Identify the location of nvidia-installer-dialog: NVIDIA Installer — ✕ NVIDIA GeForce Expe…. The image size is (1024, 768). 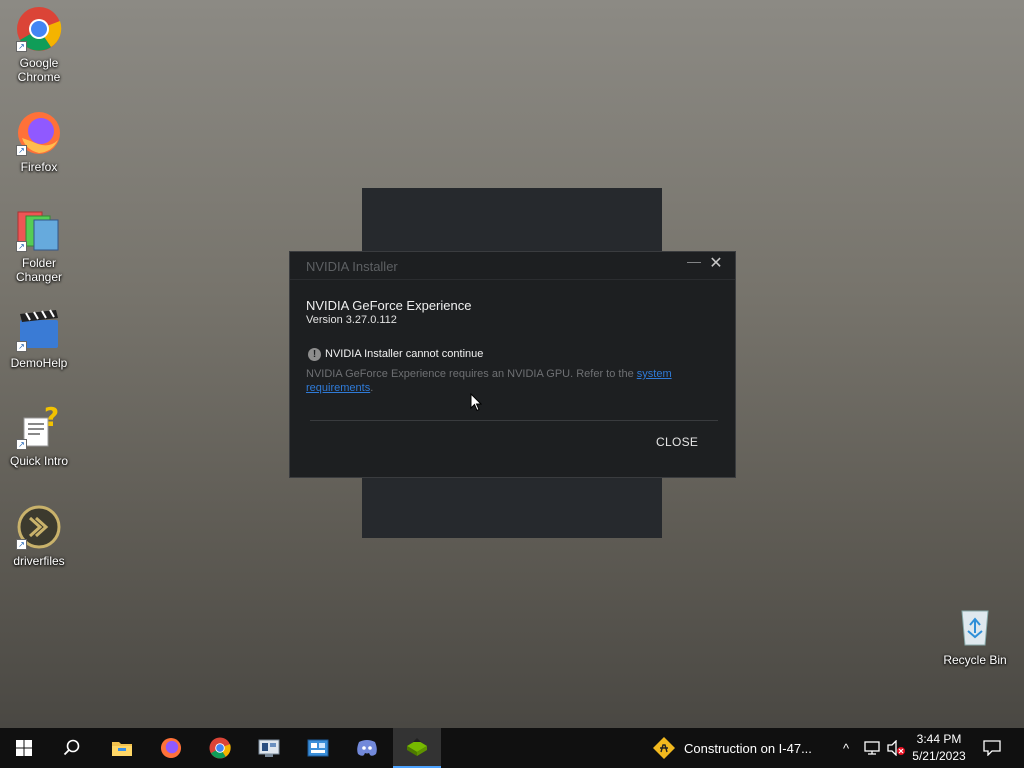
(512, 364).